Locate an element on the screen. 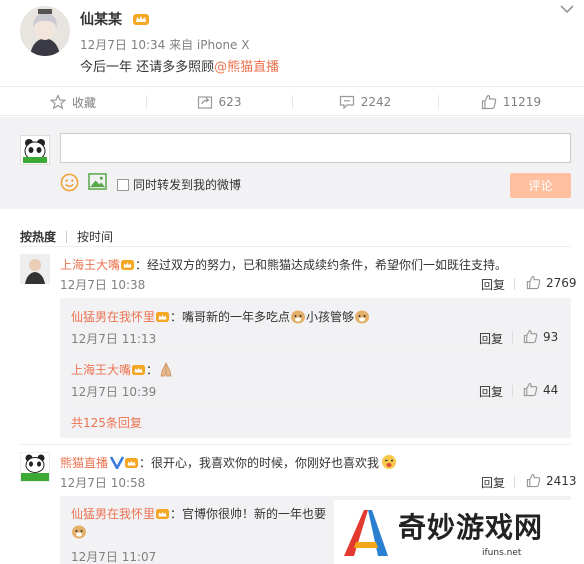 Image resolution: width=584 pixels, height=564 pixels. comment-like-count: 2769 is located at coordinates (561, 282).